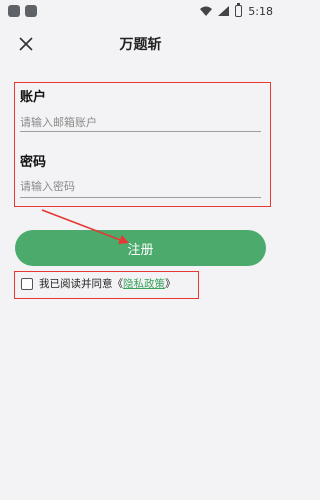 This screenshot has width=320, height=500. Describe the element at coordinates (76, 284) in the screenshot. I see `agreement-label: 我已阅读并同意` at that location.